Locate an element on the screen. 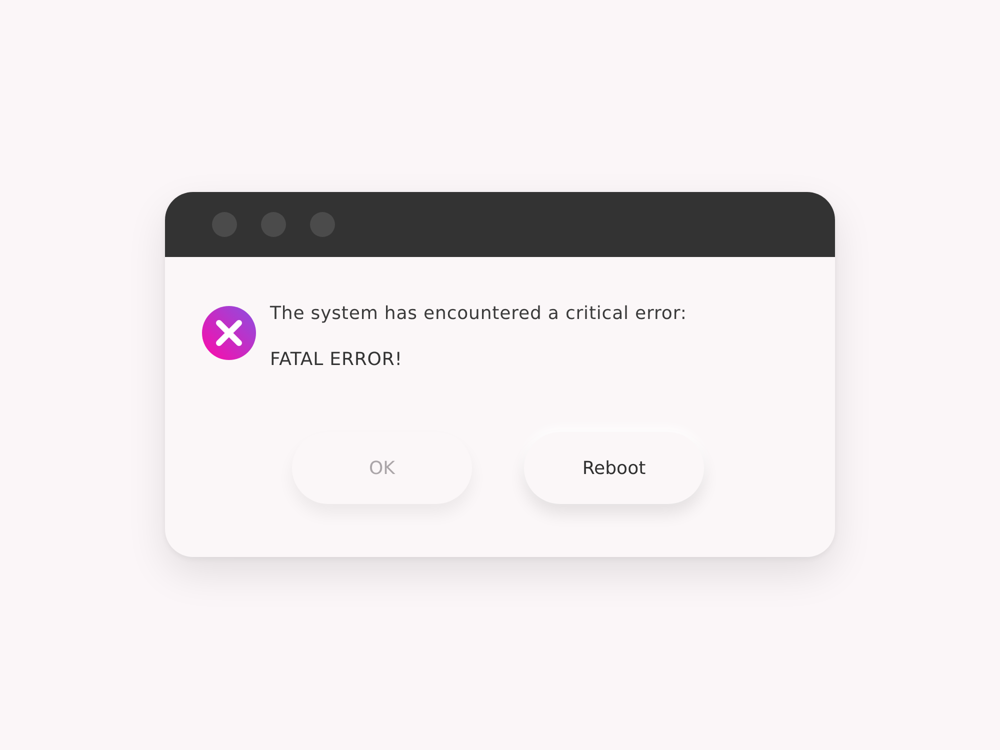 This screenshot has height=750, width=1000. error-icon is located at coordinates (229, 333).